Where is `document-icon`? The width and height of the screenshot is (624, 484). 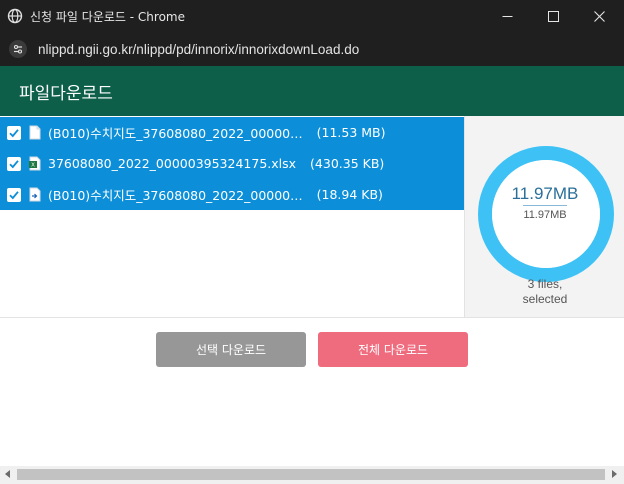 document-icon is located at coordinates (35, 132).